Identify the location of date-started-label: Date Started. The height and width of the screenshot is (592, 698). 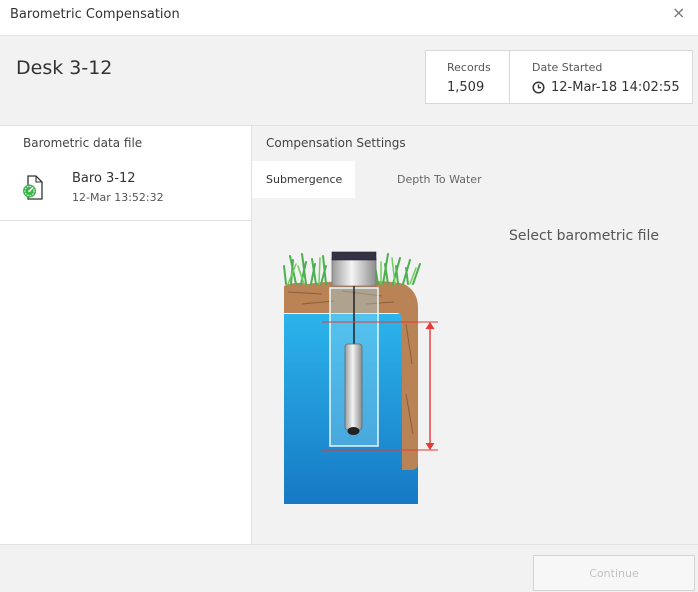
(567, 67).